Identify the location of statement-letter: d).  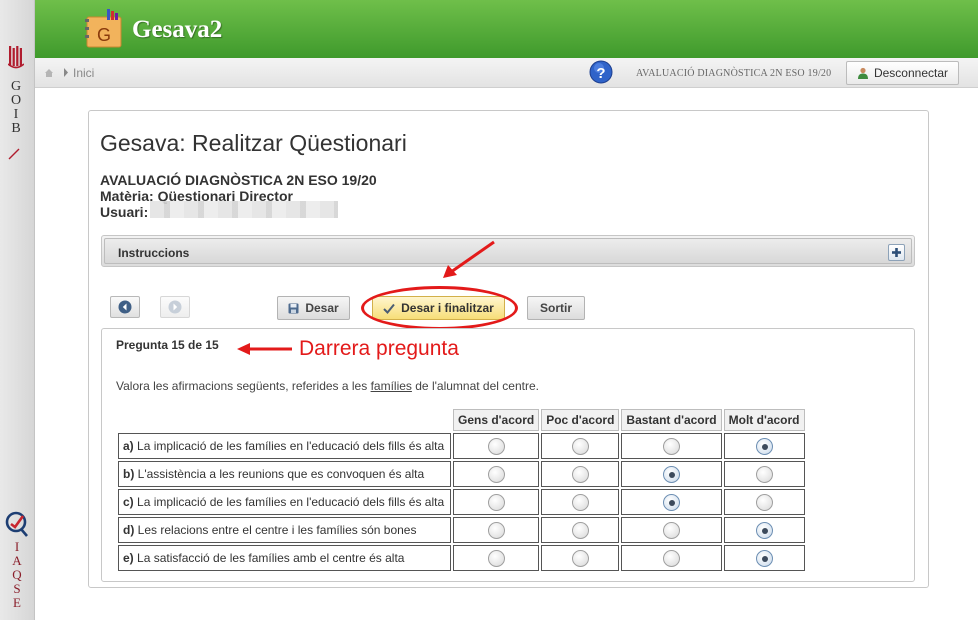
(129, 530).